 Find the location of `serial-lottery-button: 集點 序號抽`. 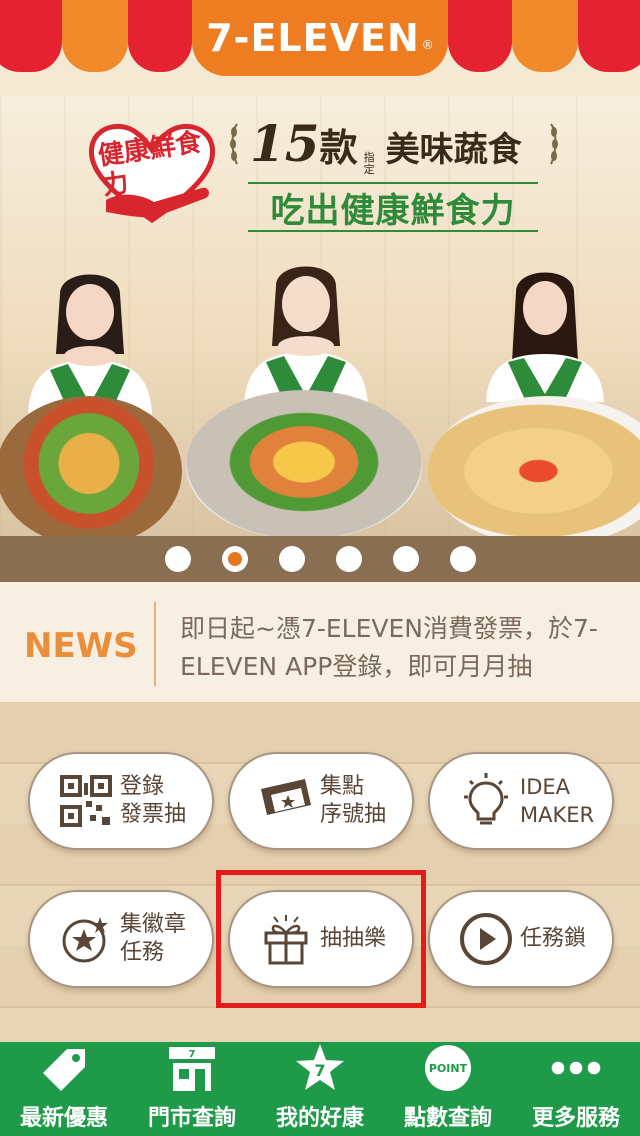

serial-lottery-button: 集點 序號抽 is located at coordinates (321, 801).